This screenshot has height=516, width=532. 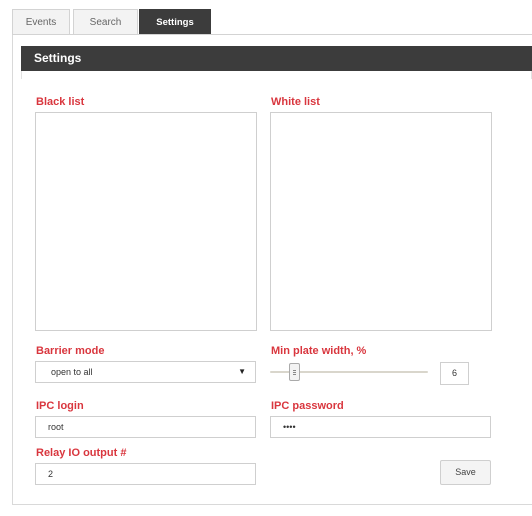 I want to click on tab-events: Events, so click(x=41, y=21).